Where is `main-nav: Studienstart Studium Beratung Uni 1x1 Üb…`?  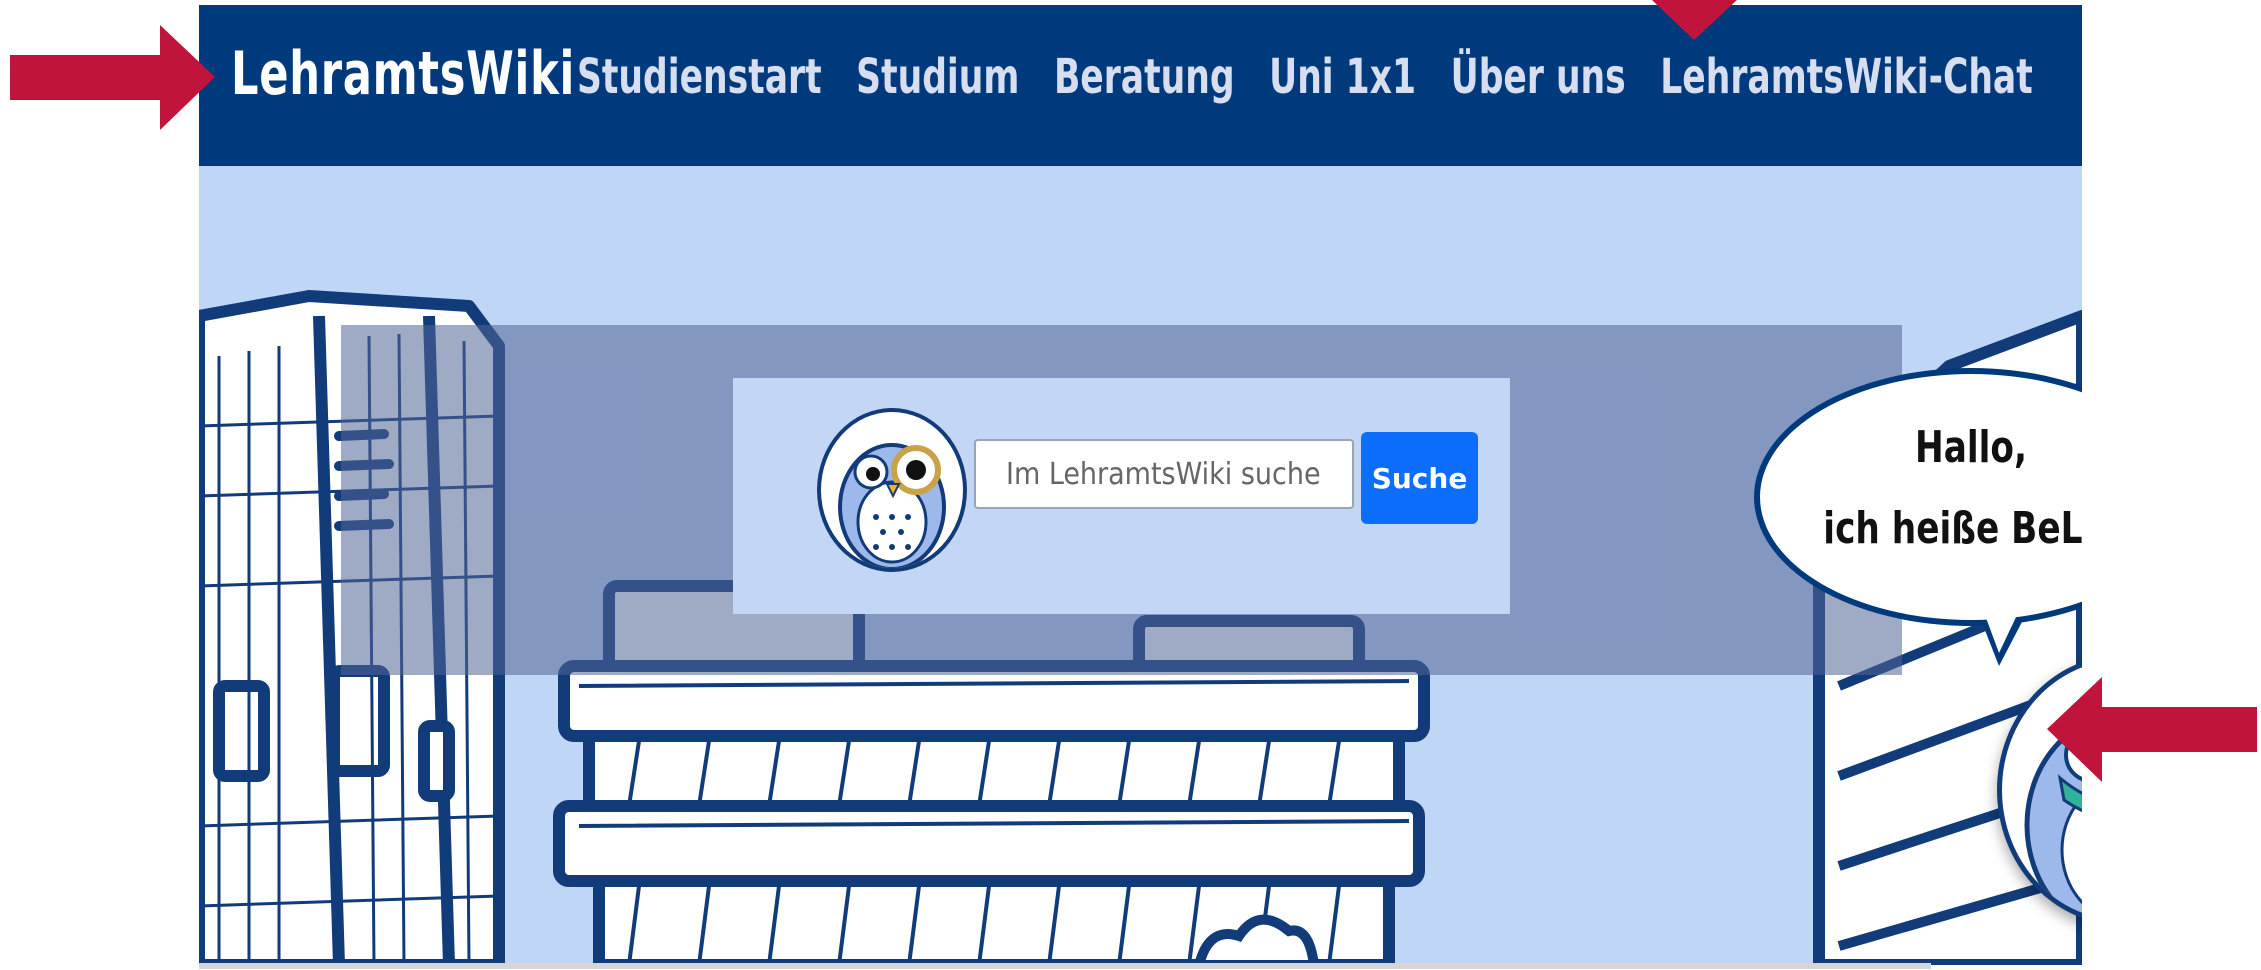
main-nav: Studienstart Studium Beratung Uni 1x1 Üb… is located at coordinates (1322, 77).